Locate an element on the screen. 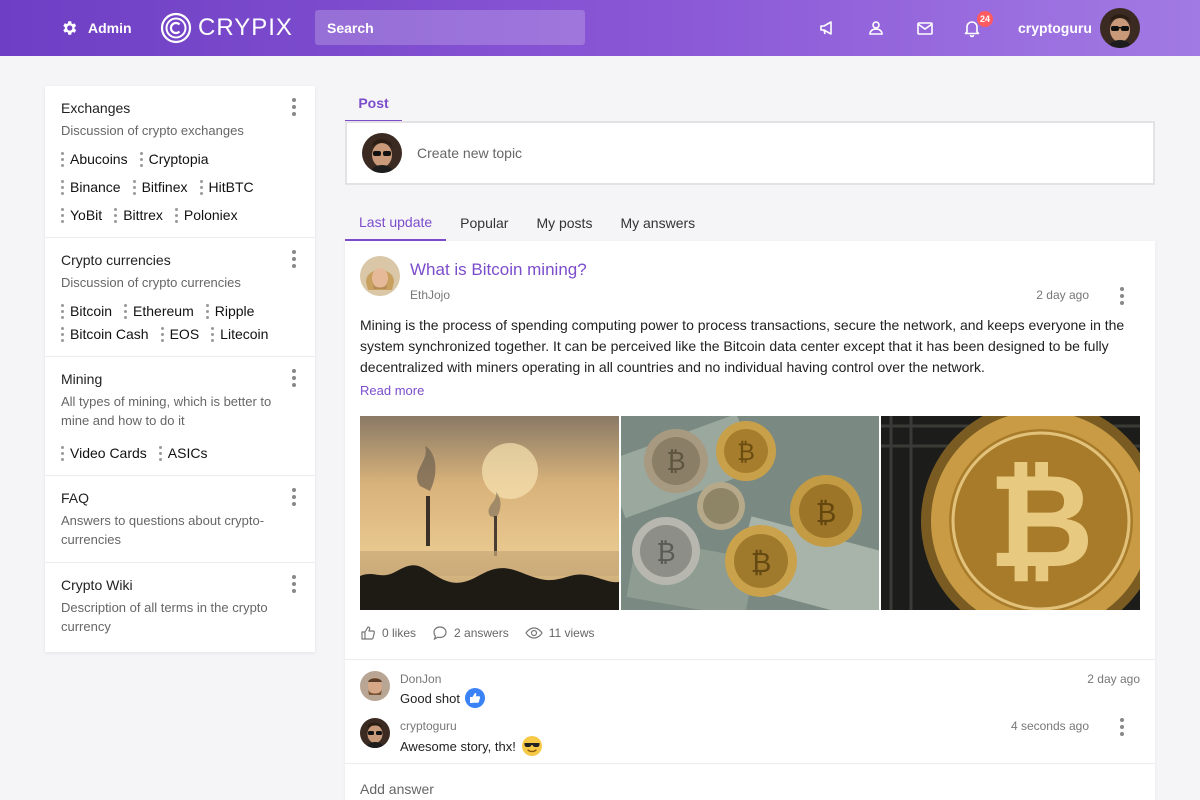  tag-label: Bitcoin Cash is located at coordinates (109, 334).